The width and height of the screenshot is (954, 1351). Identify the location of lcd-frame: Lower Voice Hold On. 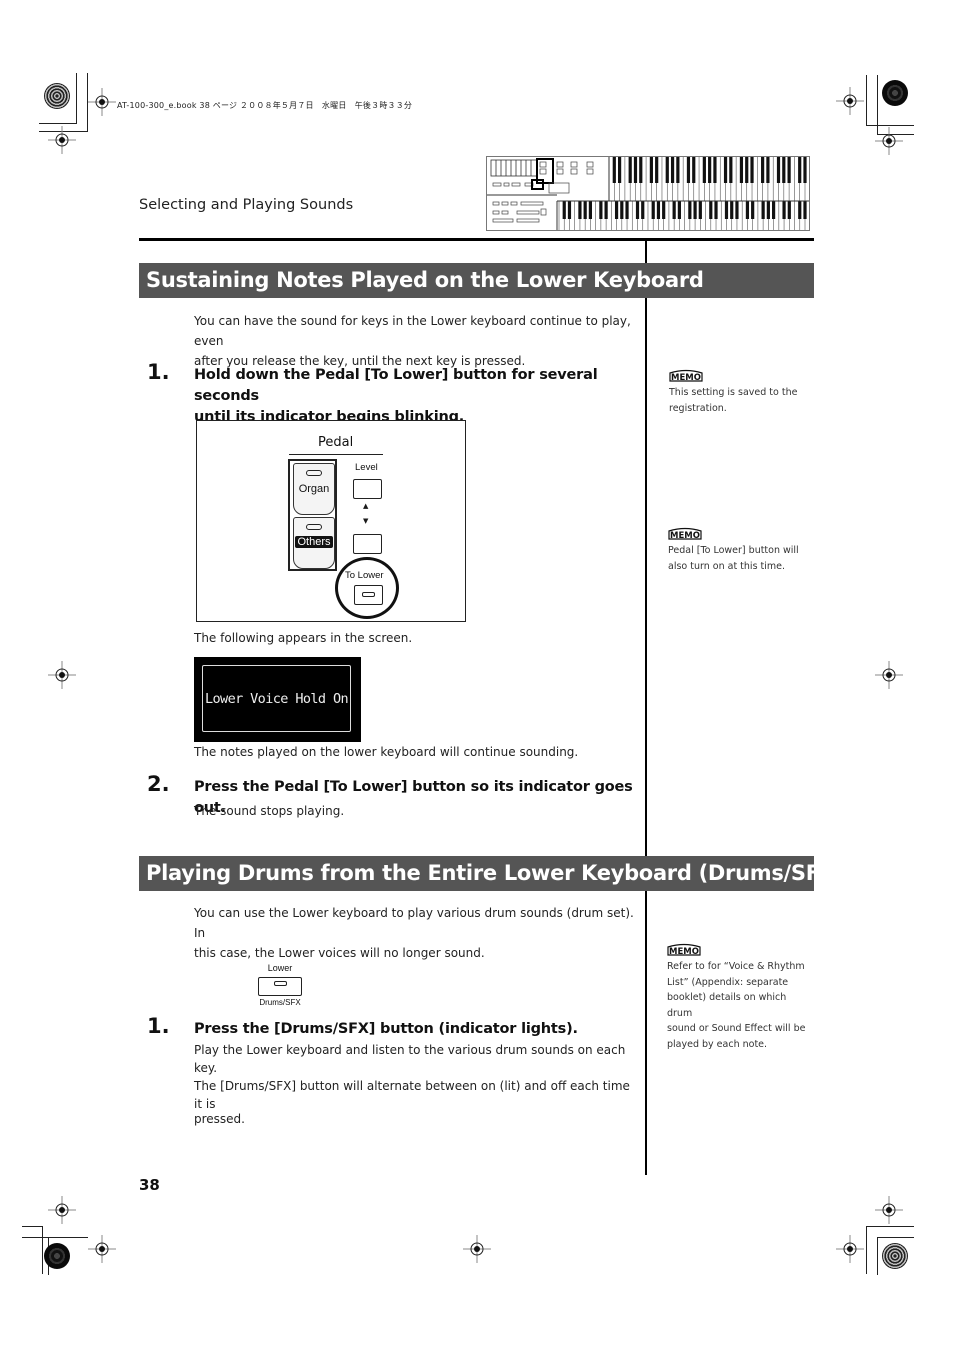
(276, 698).